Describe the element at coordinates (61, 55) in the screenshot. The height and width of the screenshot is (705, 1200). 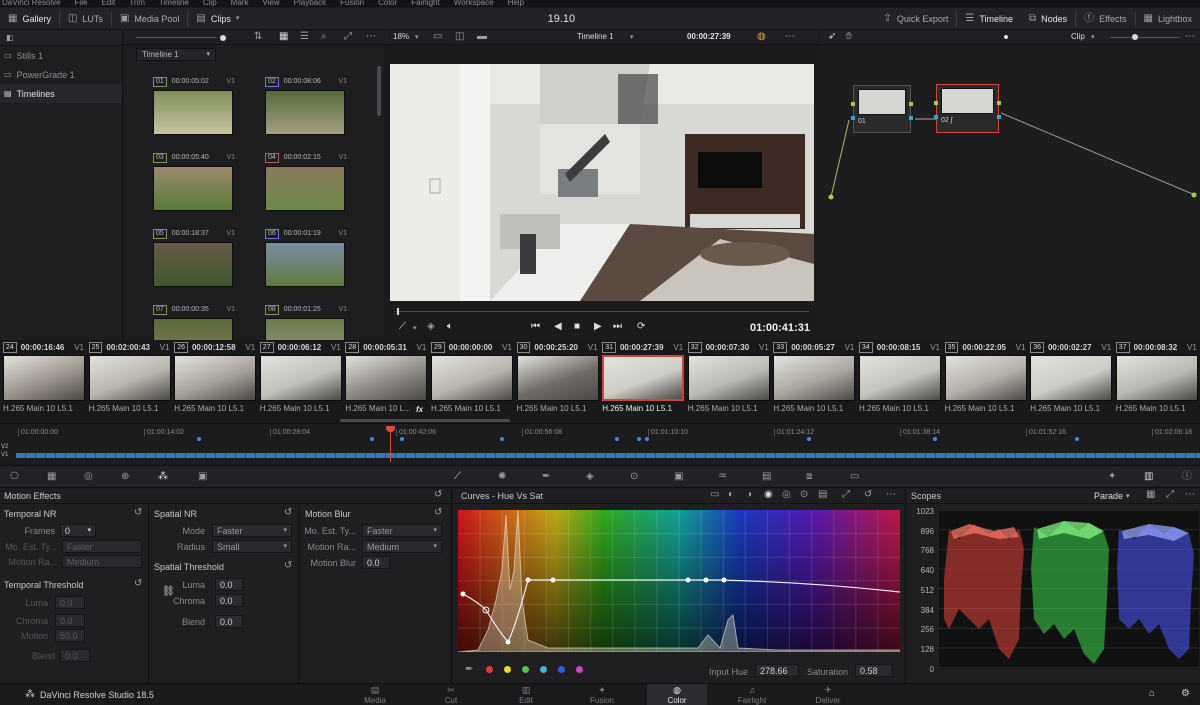
I see `sidebar-item-stills: ▭ Stills 1` at that location.